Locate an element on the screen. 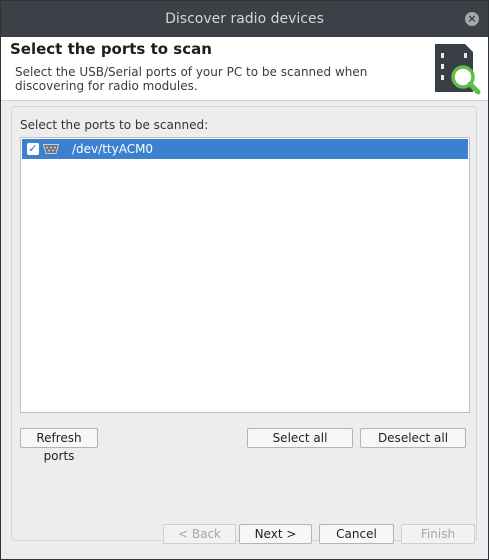 This screenshot has height=560, width=489. port-checkbox: ✓ is located at coordinates (33, 149).